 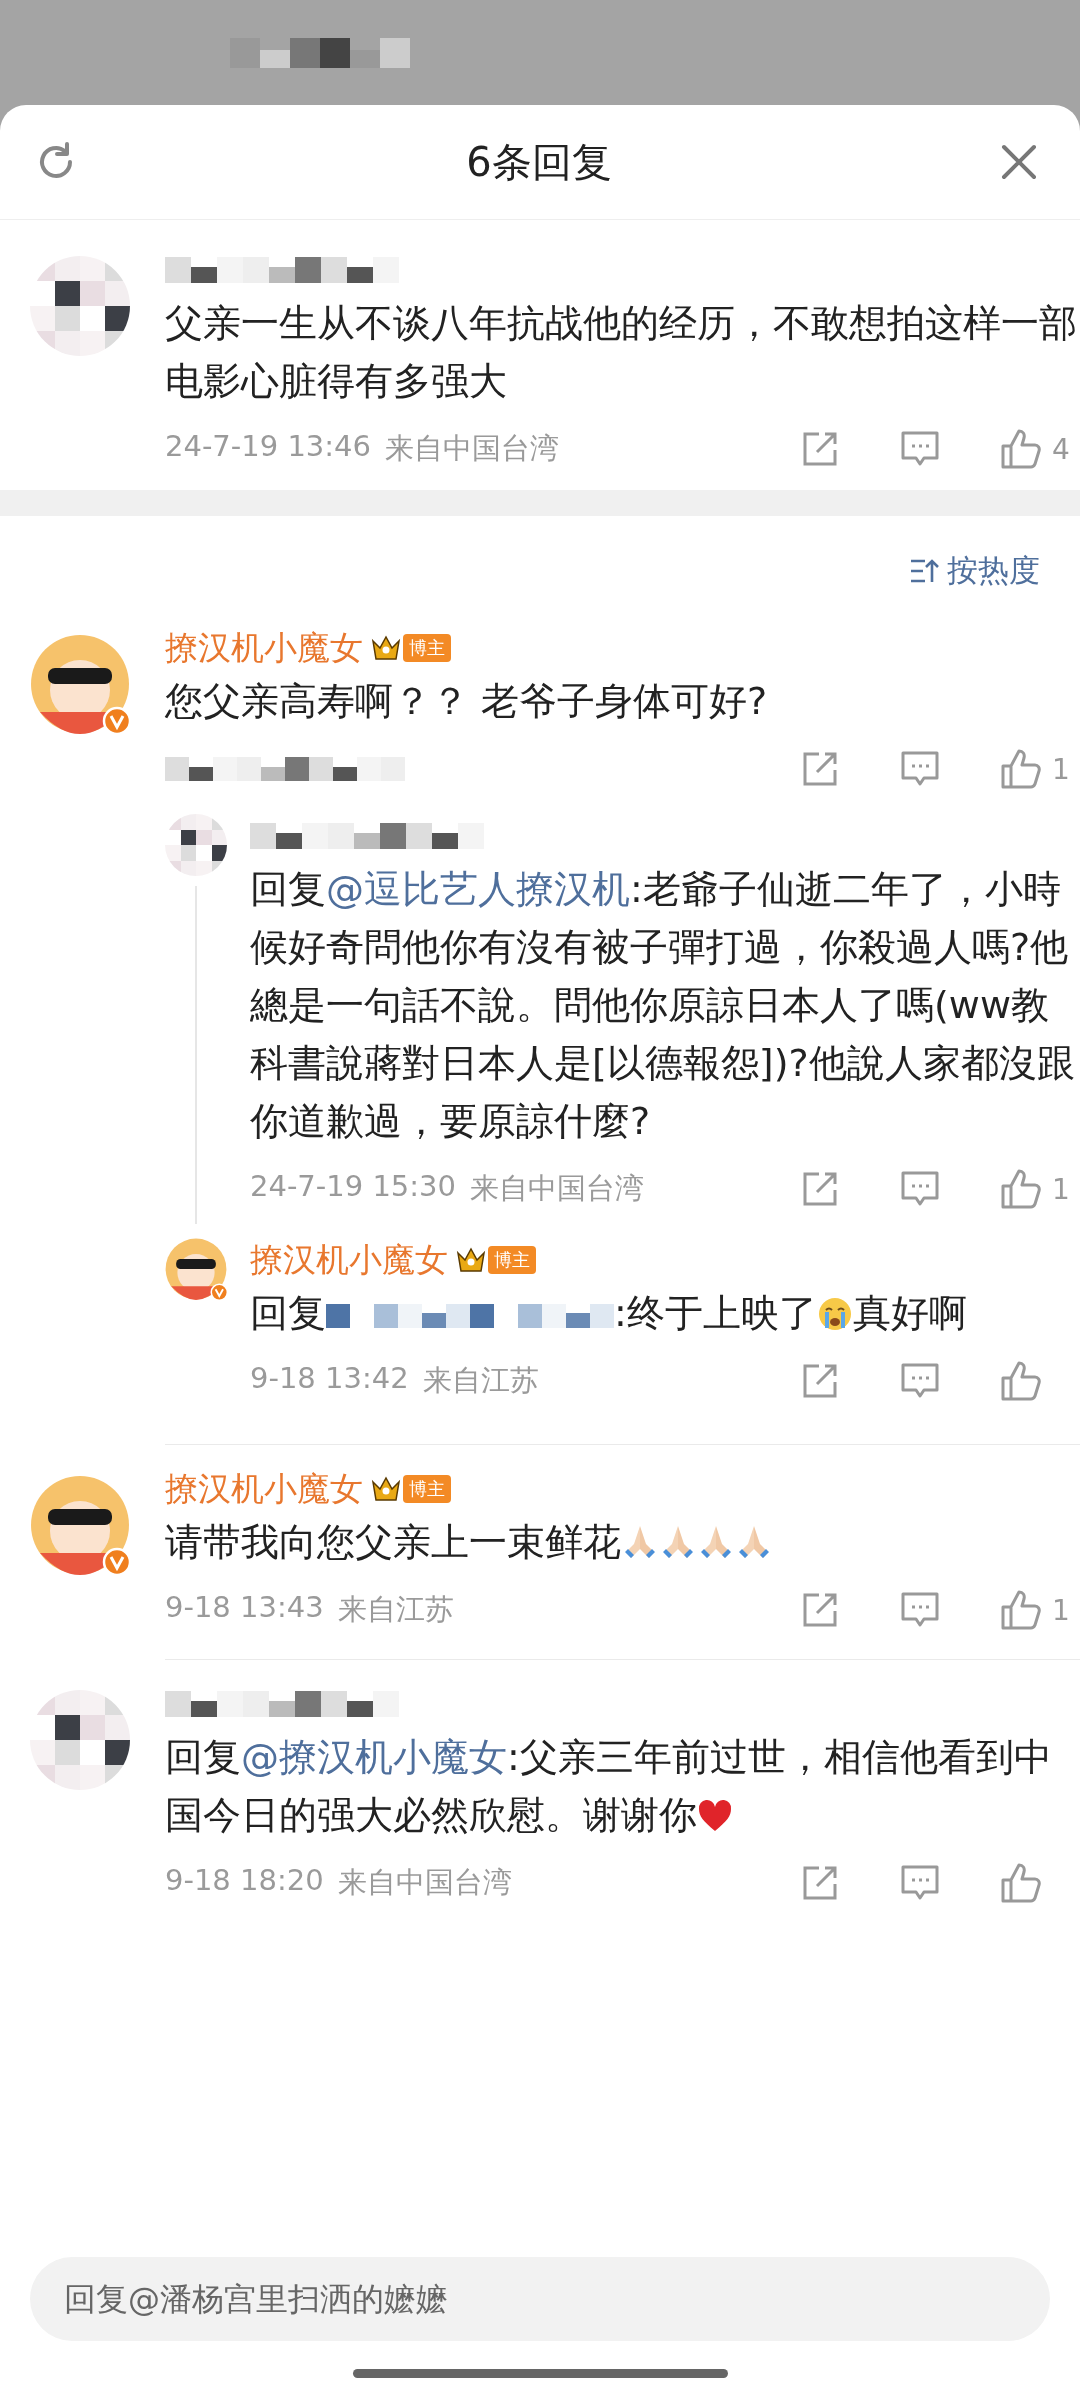 I want to click on comment-time: 9-18 13:43, so click(x=244, y=1608).